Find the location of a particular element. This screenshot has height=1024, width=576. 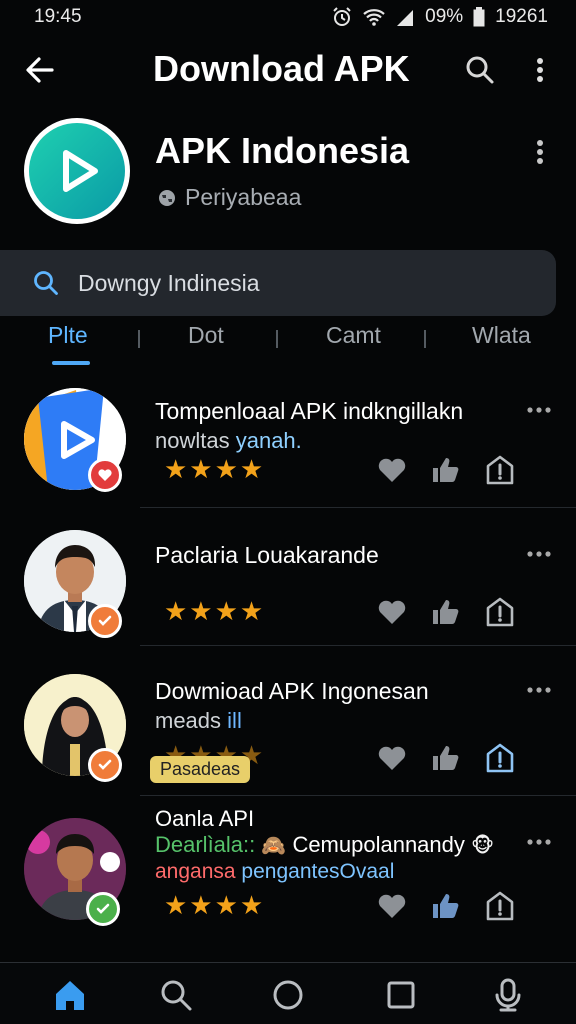

tab-wlata: Wlata is located at coordinates (501, 335).